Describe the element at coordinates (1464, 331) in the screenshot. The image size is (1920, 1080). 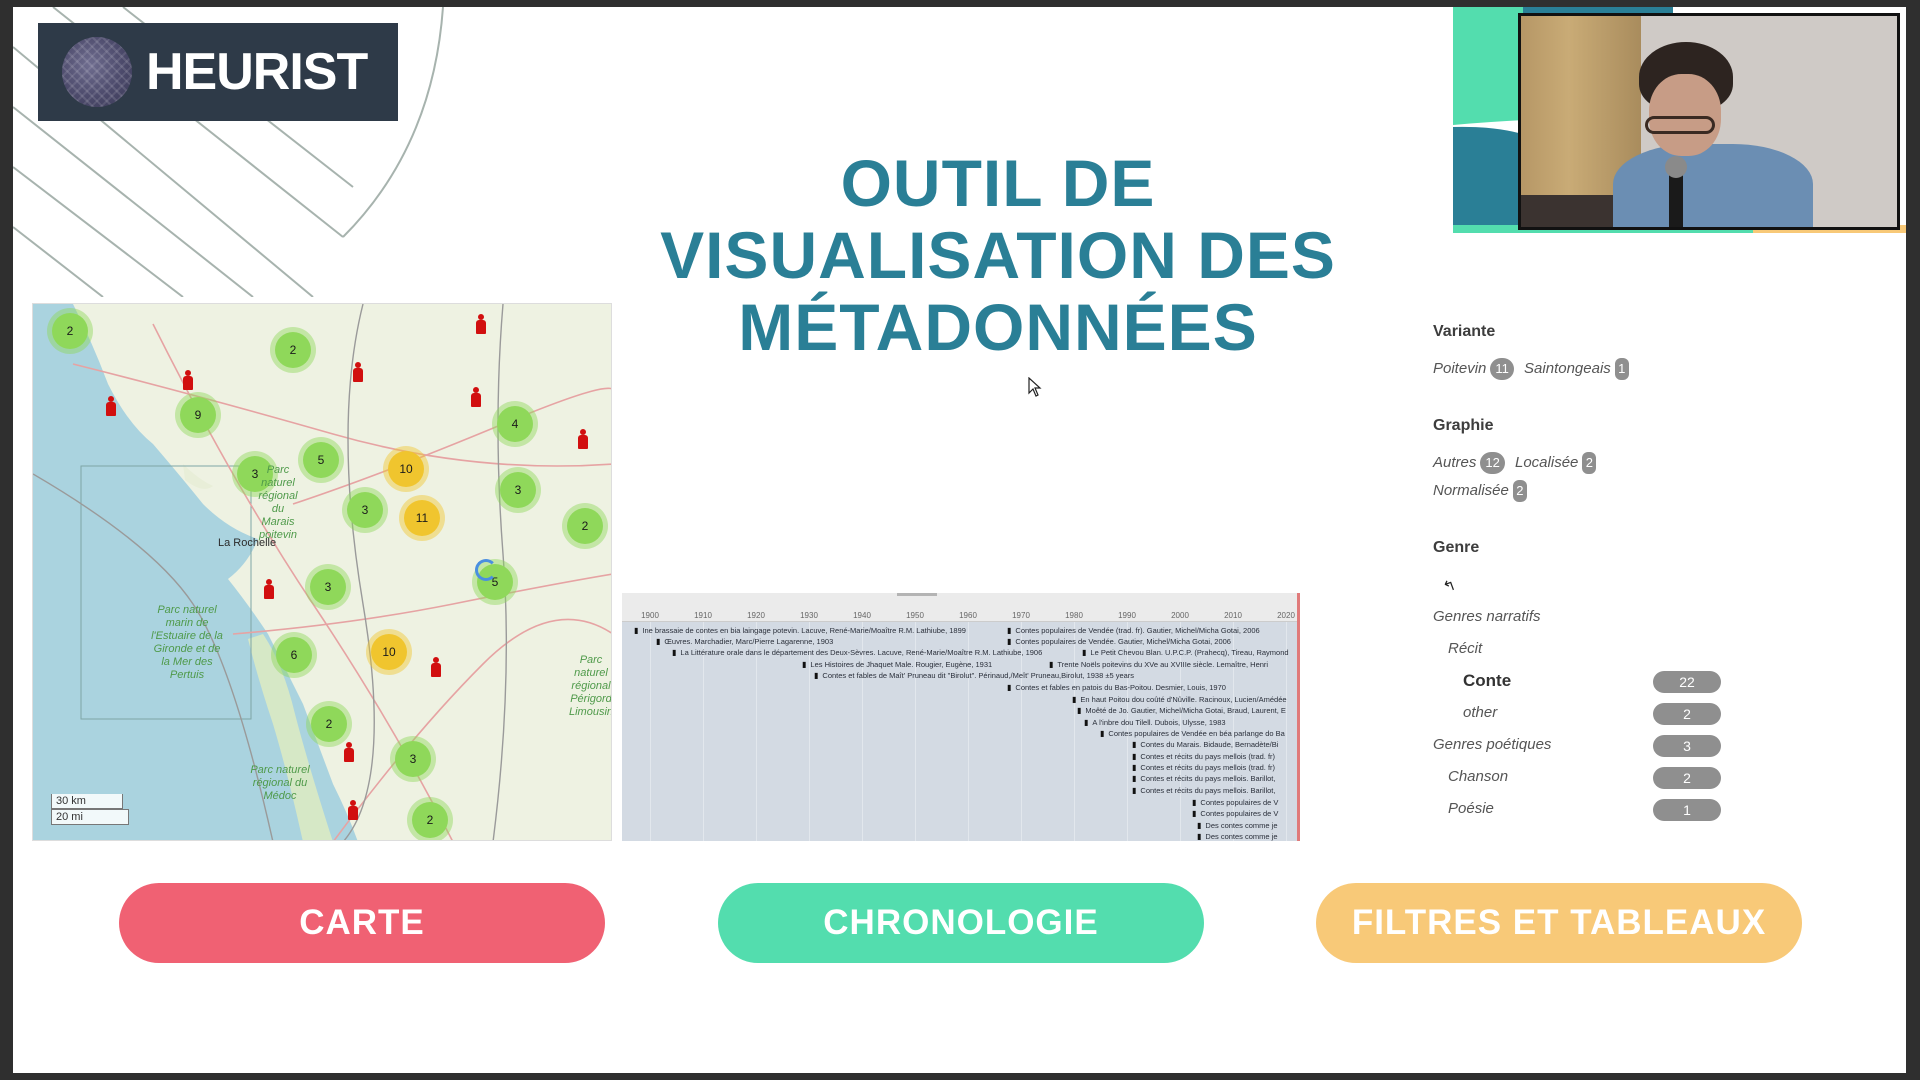
I see `facet-title-variante: Variante` at that location.